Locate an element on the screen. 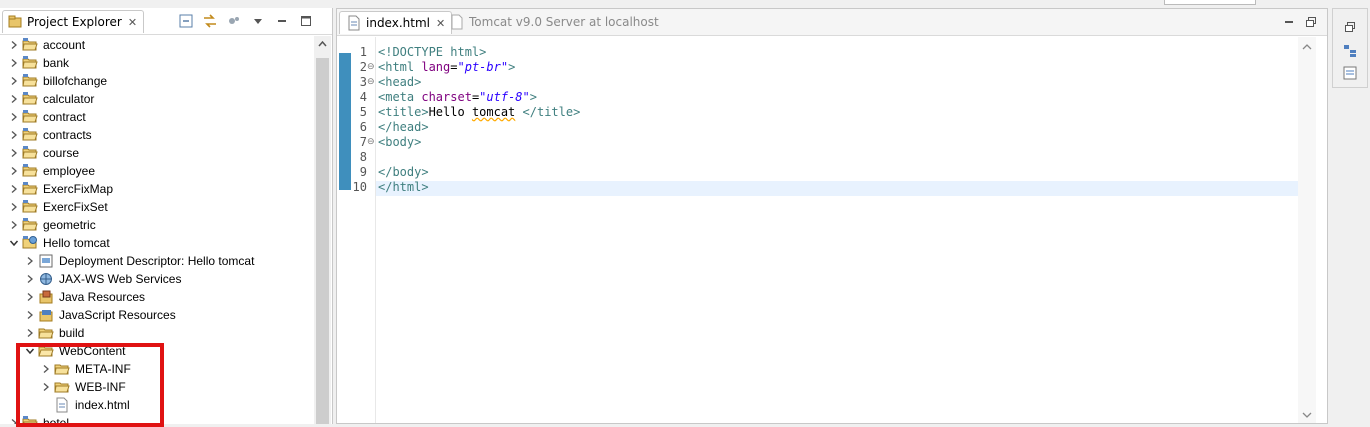 Image resolution: width=1370 pixels, height=427 pixels. line-number: 4 is located at coordinates (363, 97).